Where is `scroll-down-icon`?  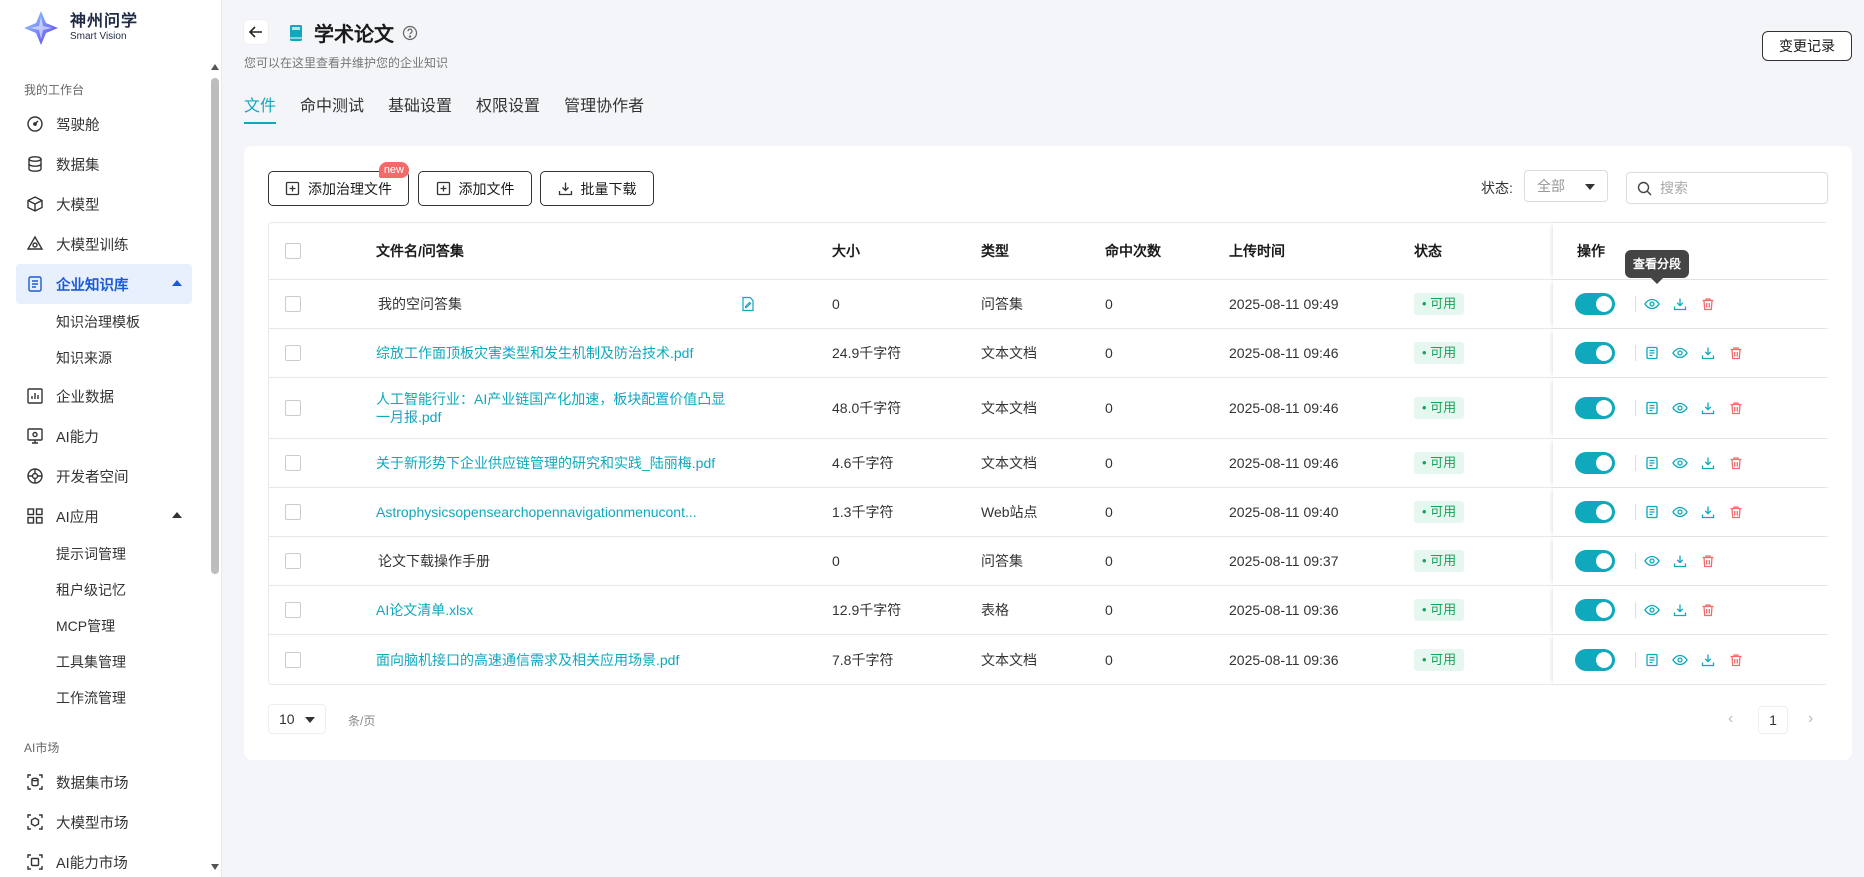 scroll-down-icon is located at coordinates (215, 867).